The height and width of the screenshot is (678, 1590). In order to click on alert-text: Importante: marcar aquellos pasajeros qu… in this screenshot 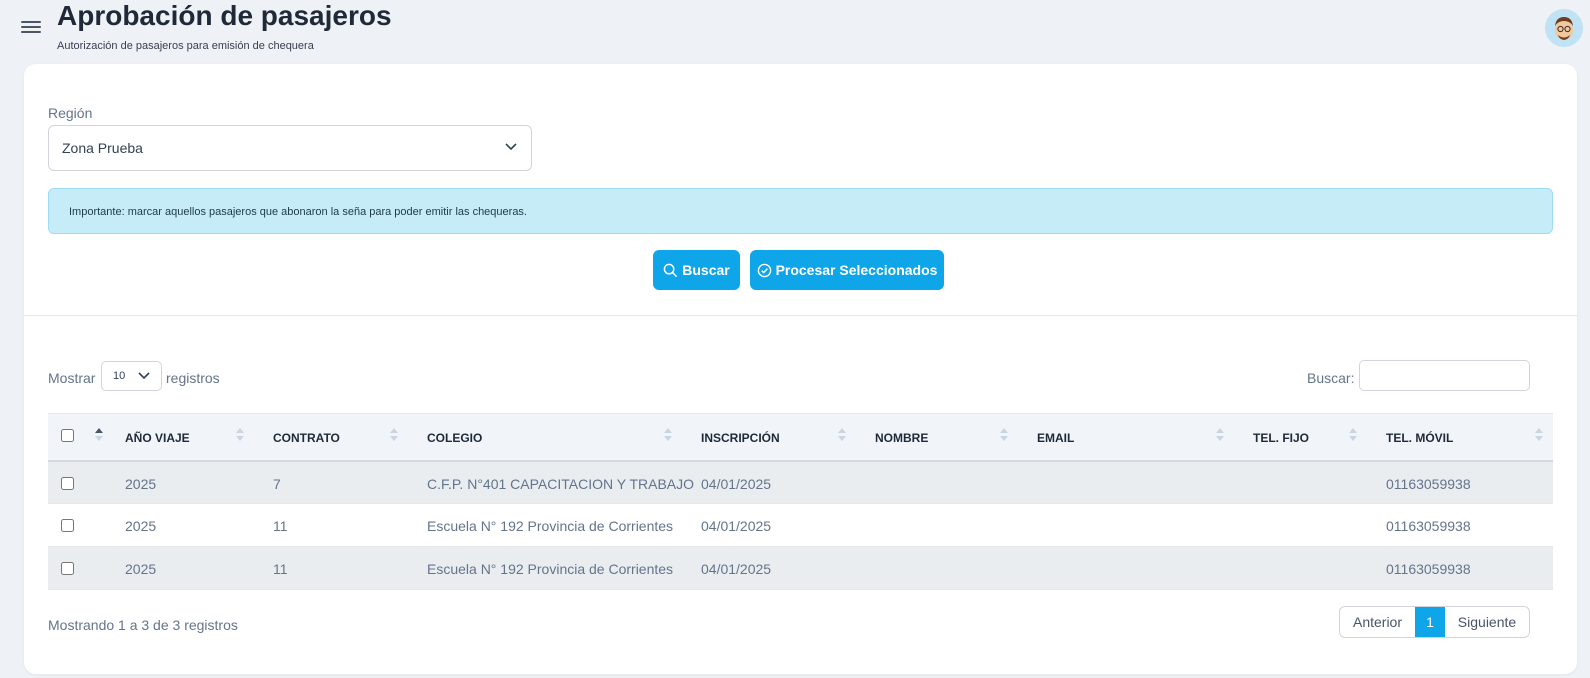, I will do `click(298, 212)`.